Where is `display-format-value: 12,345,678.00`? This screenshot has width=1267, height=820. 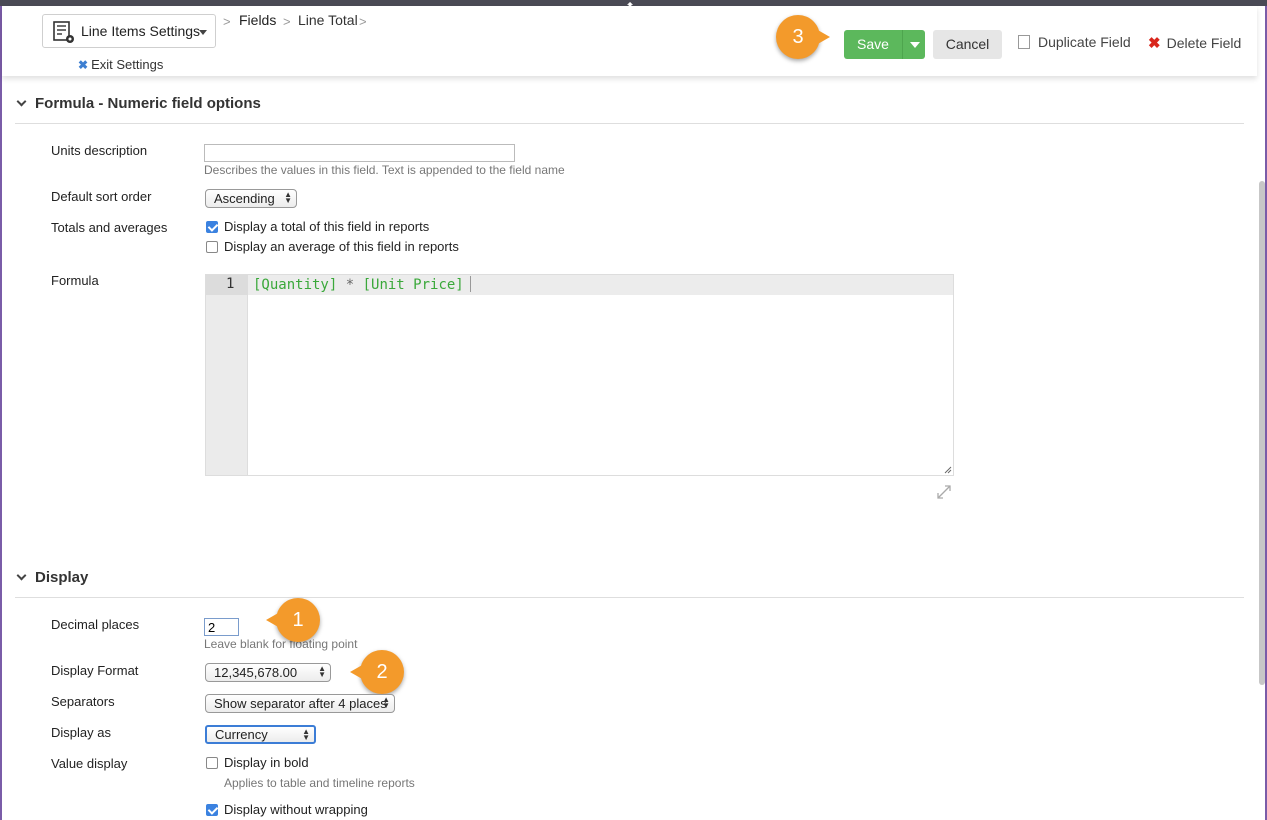 display-format-value: 12,345,678.00 is located at coordinates (256, 672).